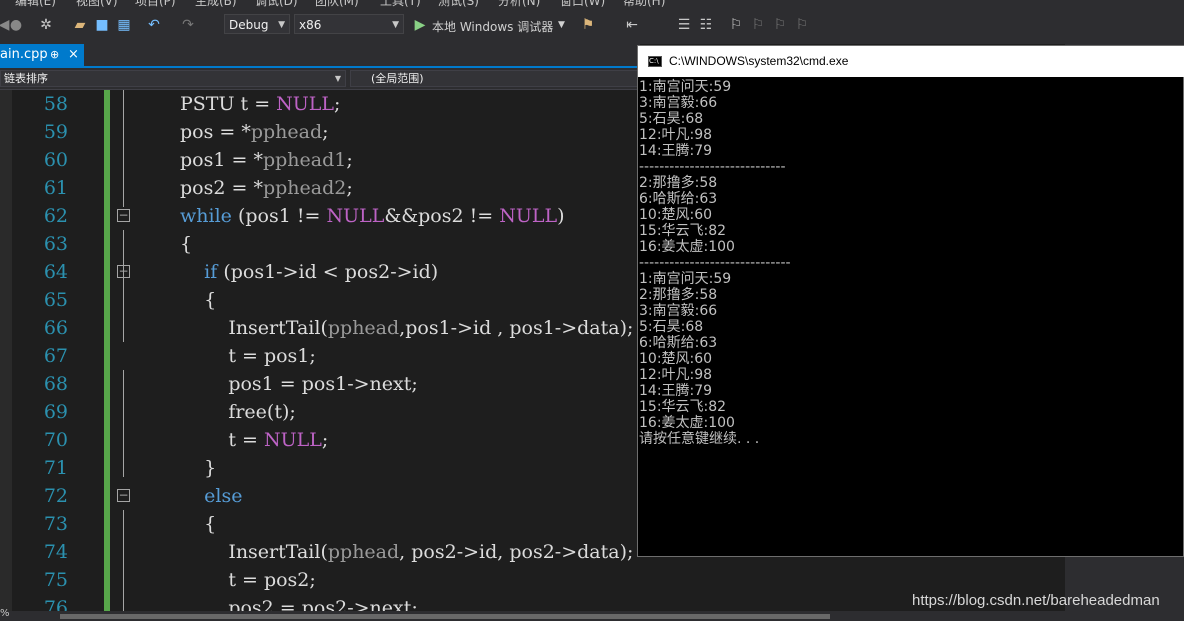 The height and width of the screenshot is (621, 1184). What do you see at coordinates (55, 384) in the screenshot?
I see `line-number: 68` at bounding box center [55, 384].